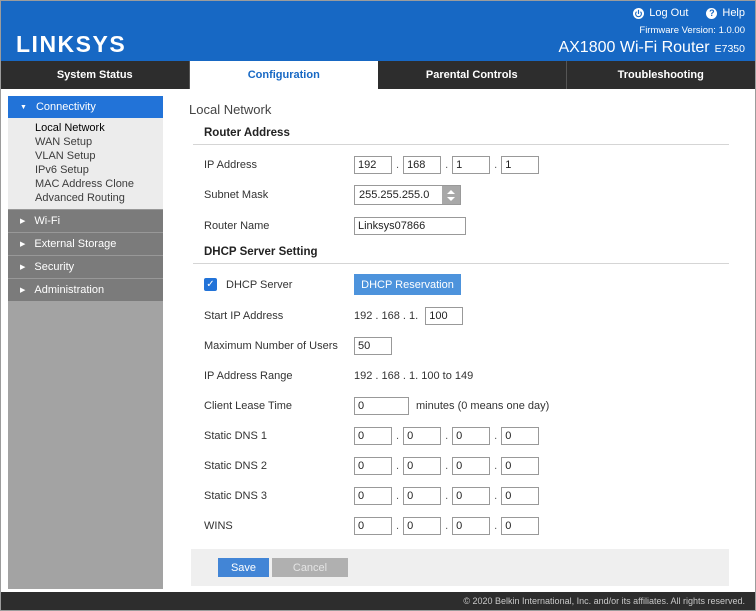  I want to click on linksys-logo: LINKSYS, so click(71, 44).